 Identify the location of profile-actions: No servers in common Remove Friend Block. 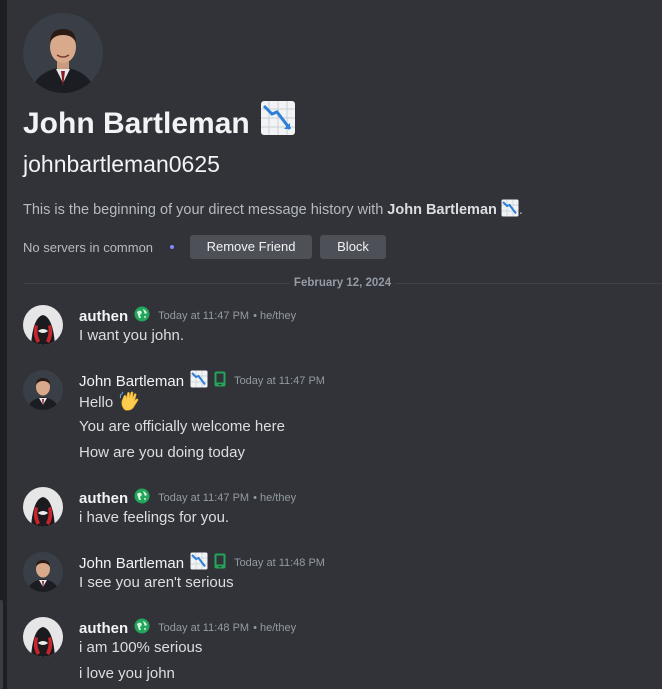
(208, 247).